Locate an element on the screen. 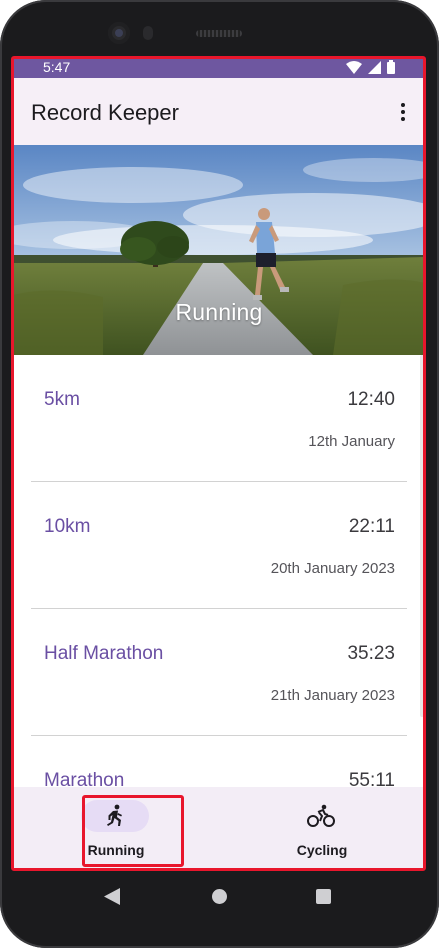 The height and width of the screenshot is (948, 439). nav-item-running: Running is located at coordinates (116, 828).